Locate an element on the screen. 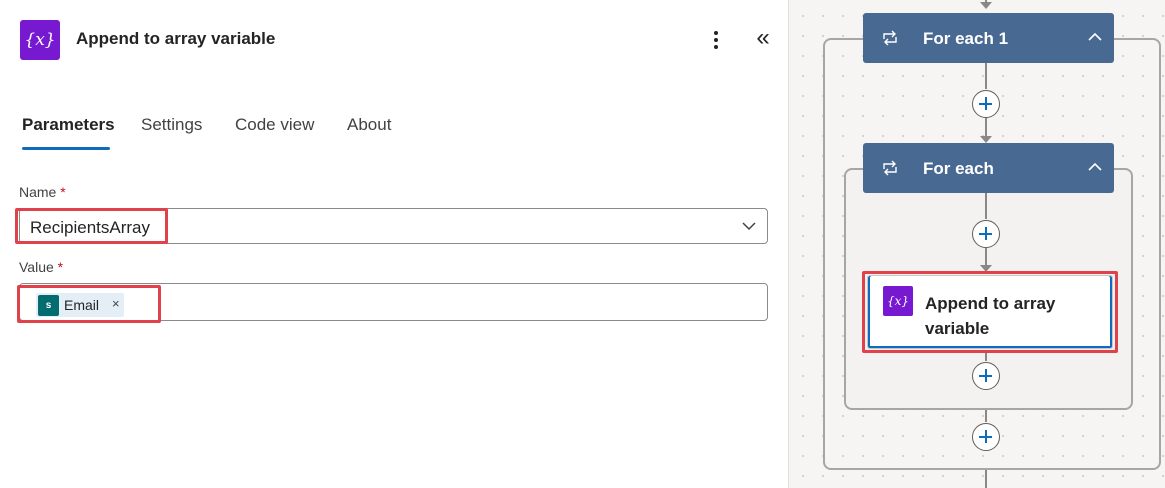 Image resolution: width=1165 pixels, height=488 pixels. value-field-label: Value * is located at coordinates (41, 267).